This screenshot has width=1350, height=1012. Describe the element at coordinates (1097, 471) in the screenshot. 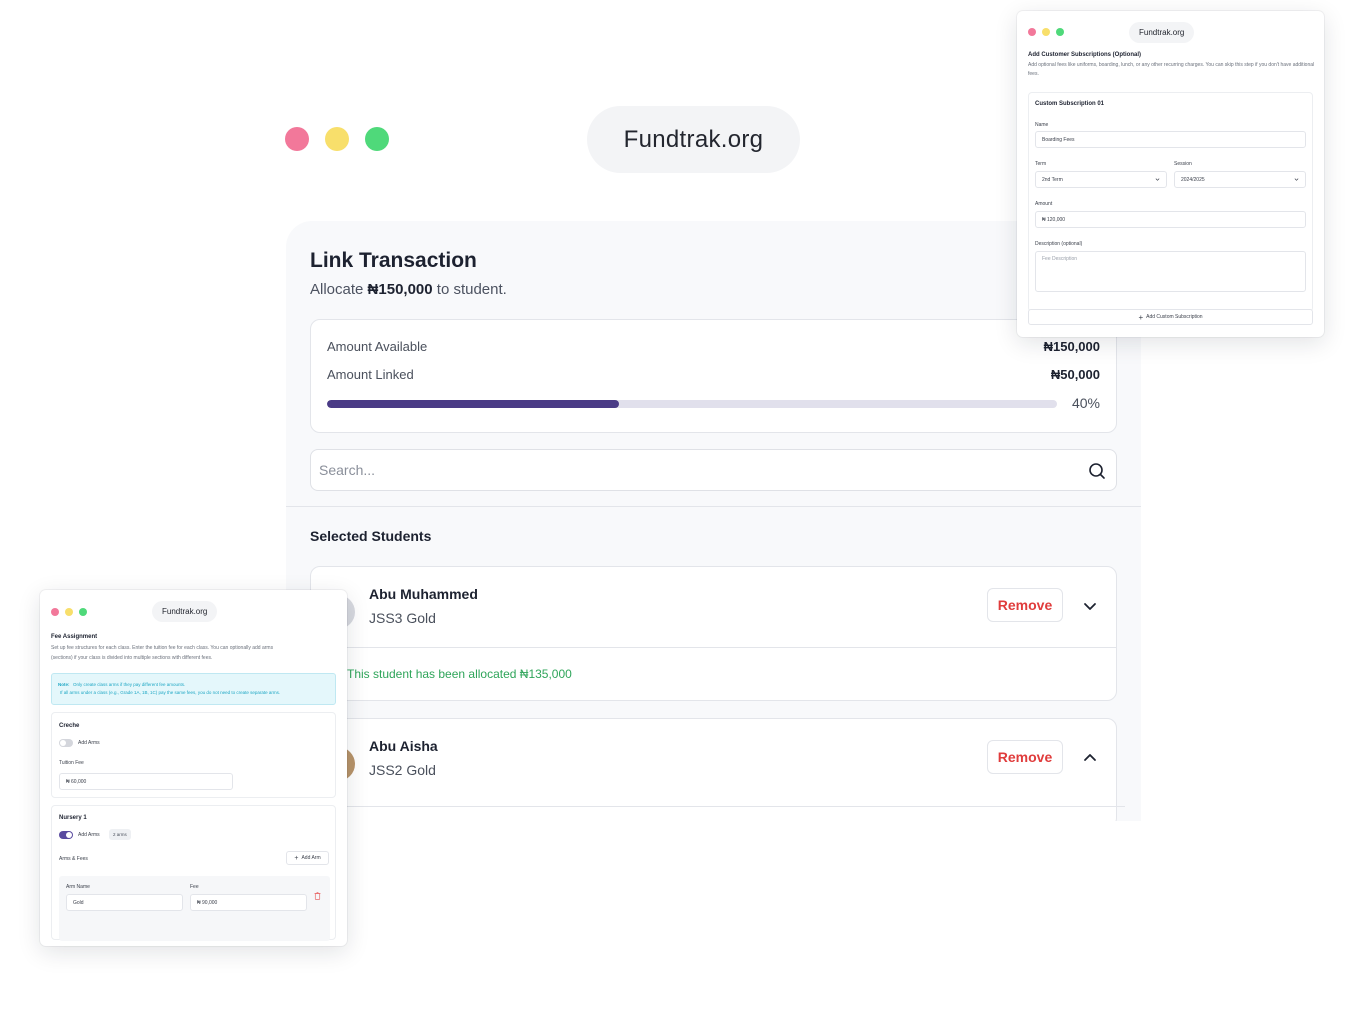

I see `search-icon` at that location.